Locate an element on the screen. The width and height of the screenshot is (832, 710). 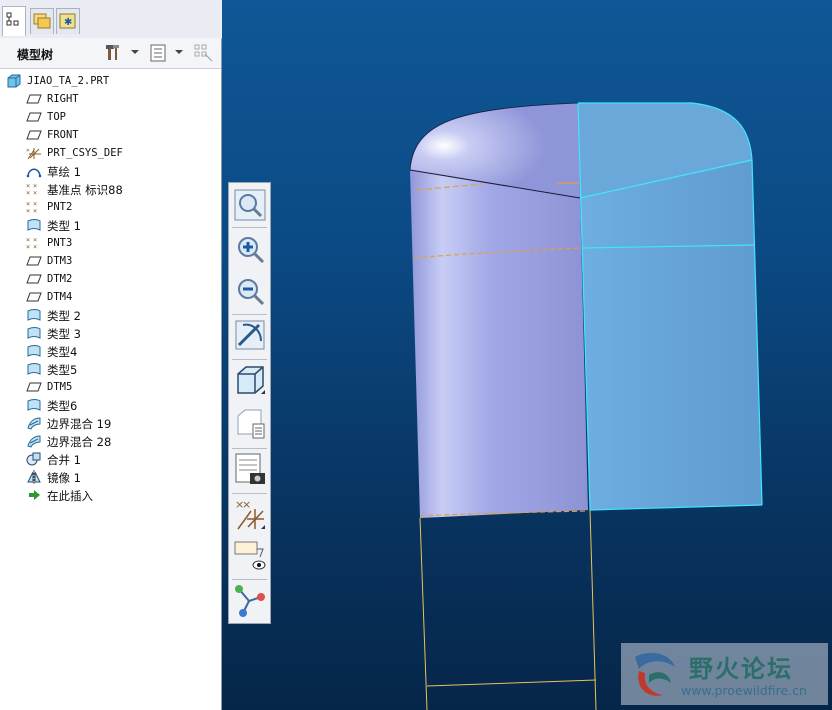
refit-button is located at coordinates (250, 206).